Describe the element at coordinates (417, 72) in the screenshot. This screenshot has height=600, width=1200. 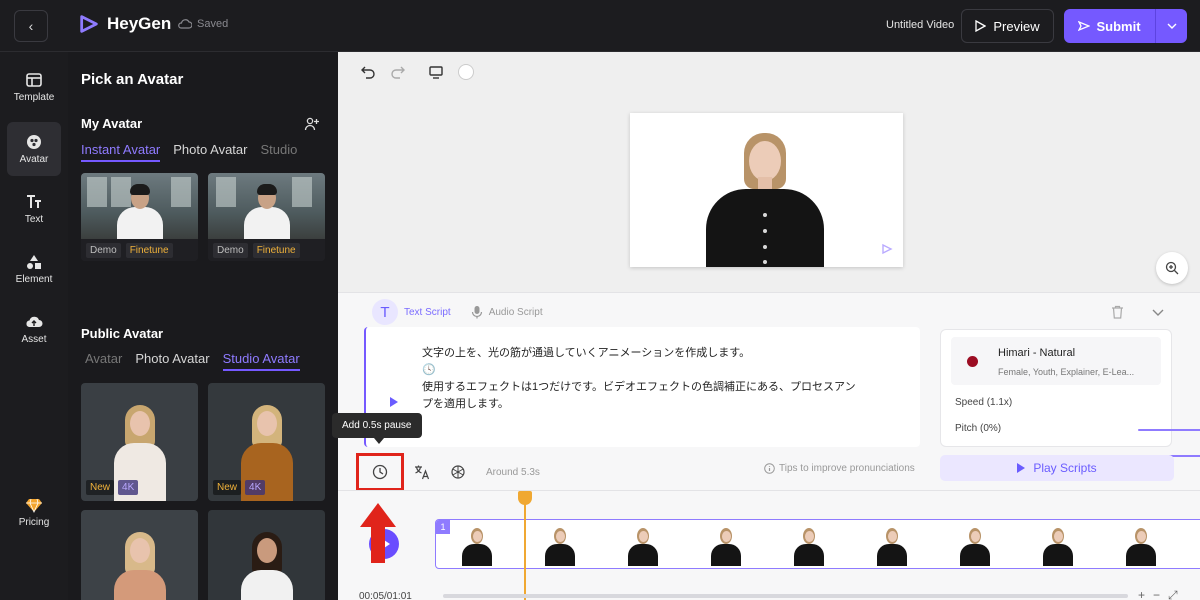
I see `canvas-toolbar` at that location.